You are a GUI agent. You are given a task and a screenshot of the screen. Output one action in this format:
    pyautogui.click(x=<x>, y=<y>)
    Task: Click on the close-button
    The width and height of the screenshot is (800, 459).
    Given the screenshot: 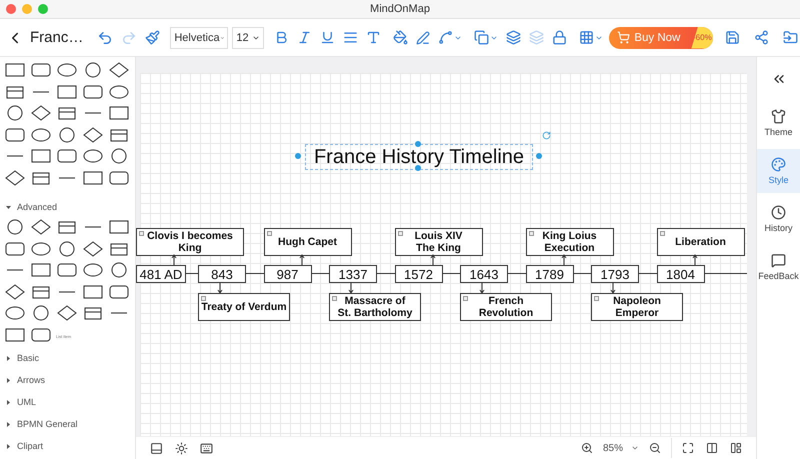 What is the action you would take?
    pyautogui.click(x=11, y=9)
    